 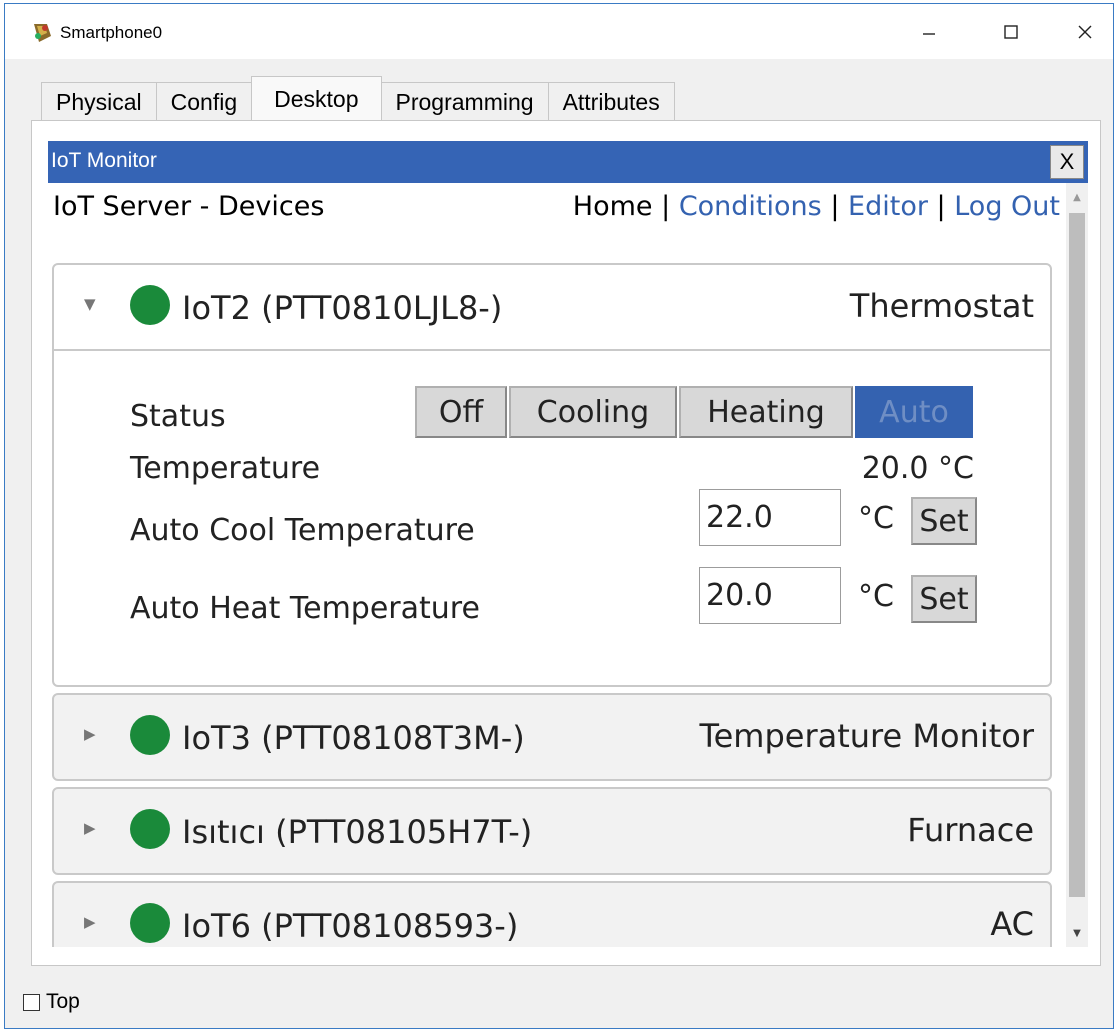 I want to click on auto-cool-unit: °C, so click(x=876, y=518).